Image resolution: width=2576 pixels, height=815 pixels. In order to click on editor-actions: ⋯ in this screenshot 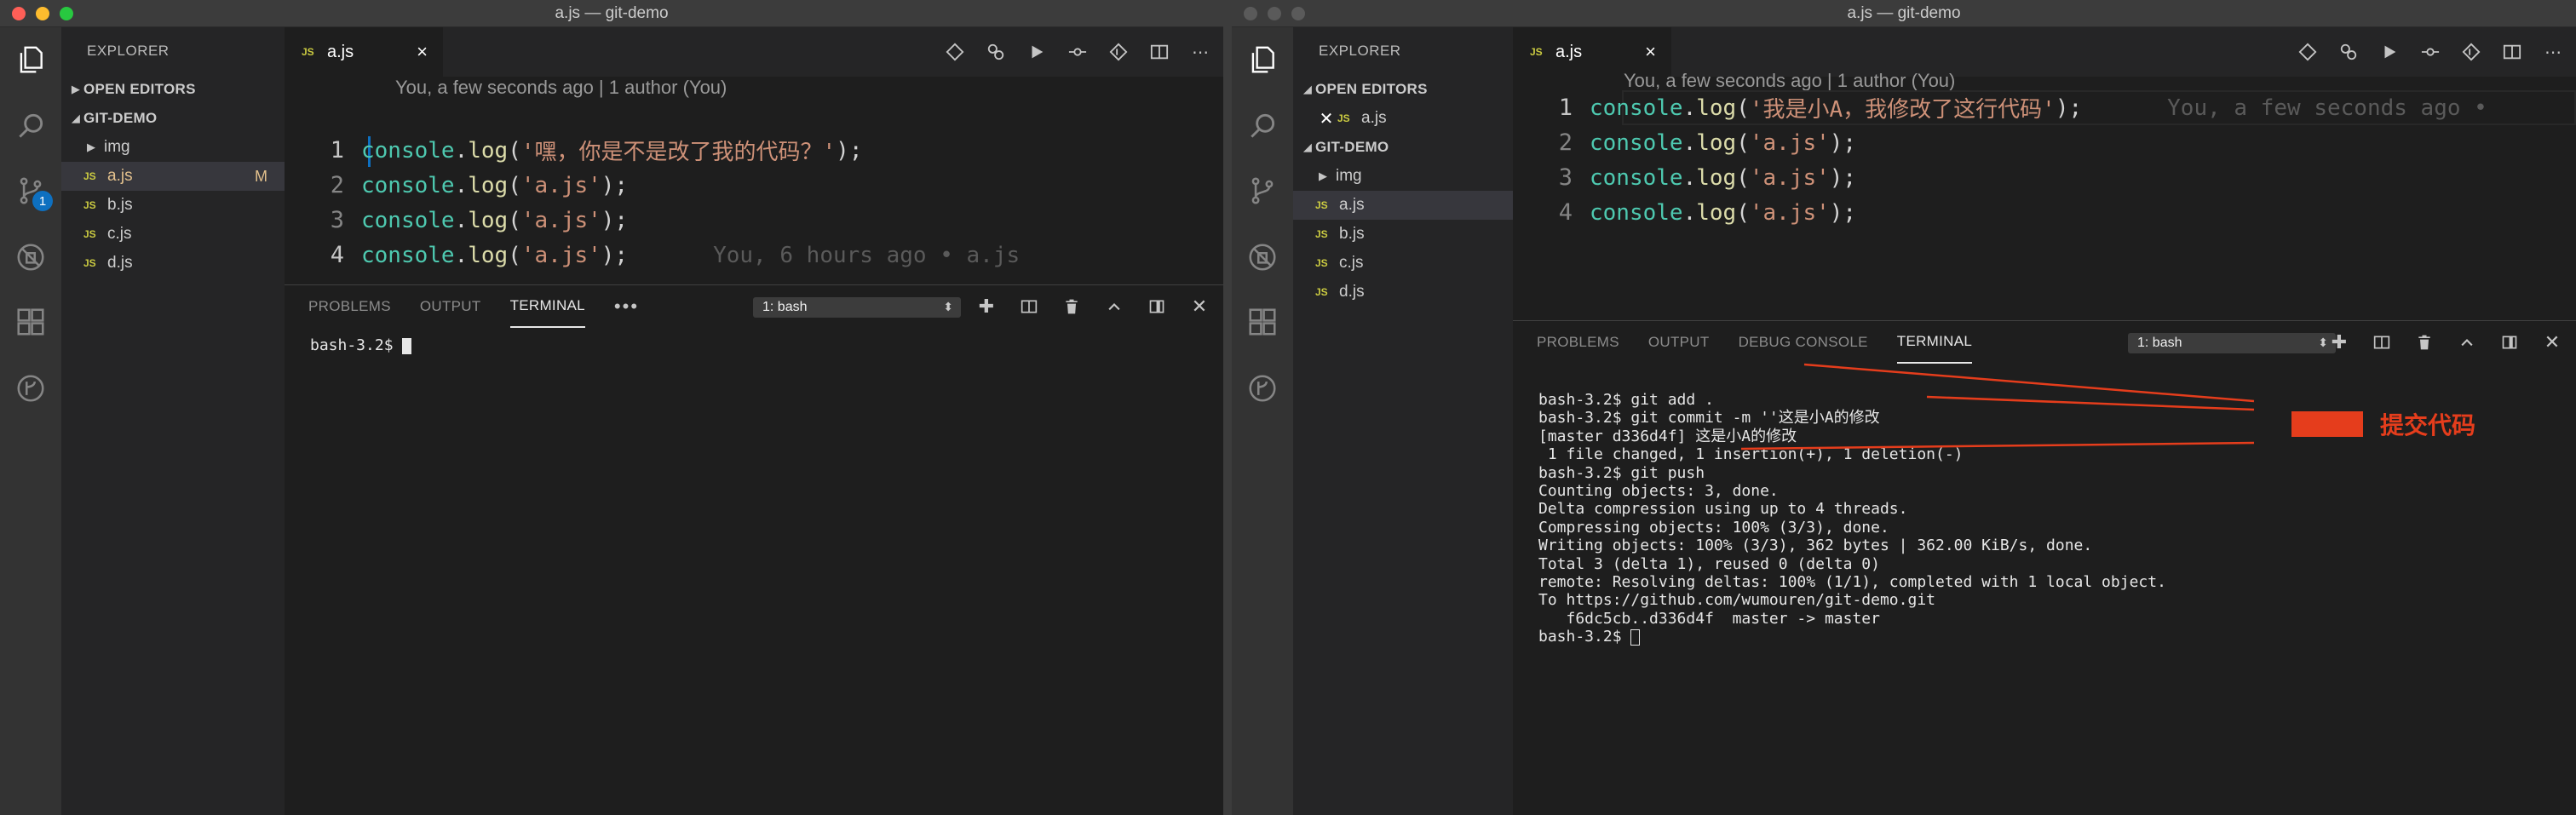, I will do `click(2430, 52)`.